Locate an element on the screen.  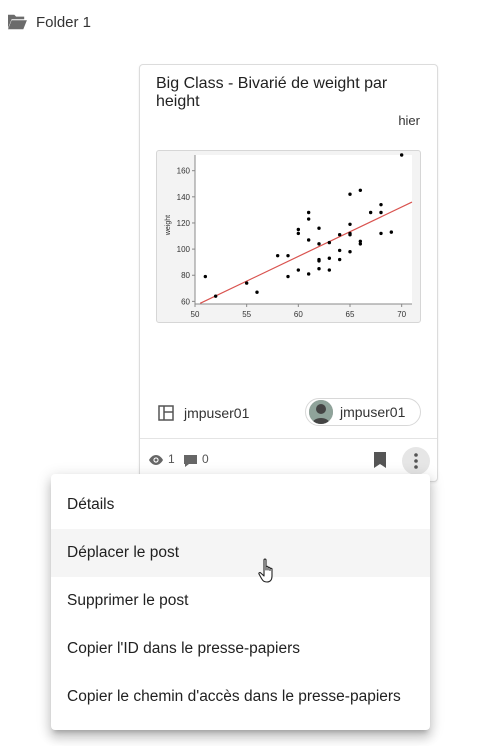
y-tick-label: 80 is located at coordinates (185, 275).